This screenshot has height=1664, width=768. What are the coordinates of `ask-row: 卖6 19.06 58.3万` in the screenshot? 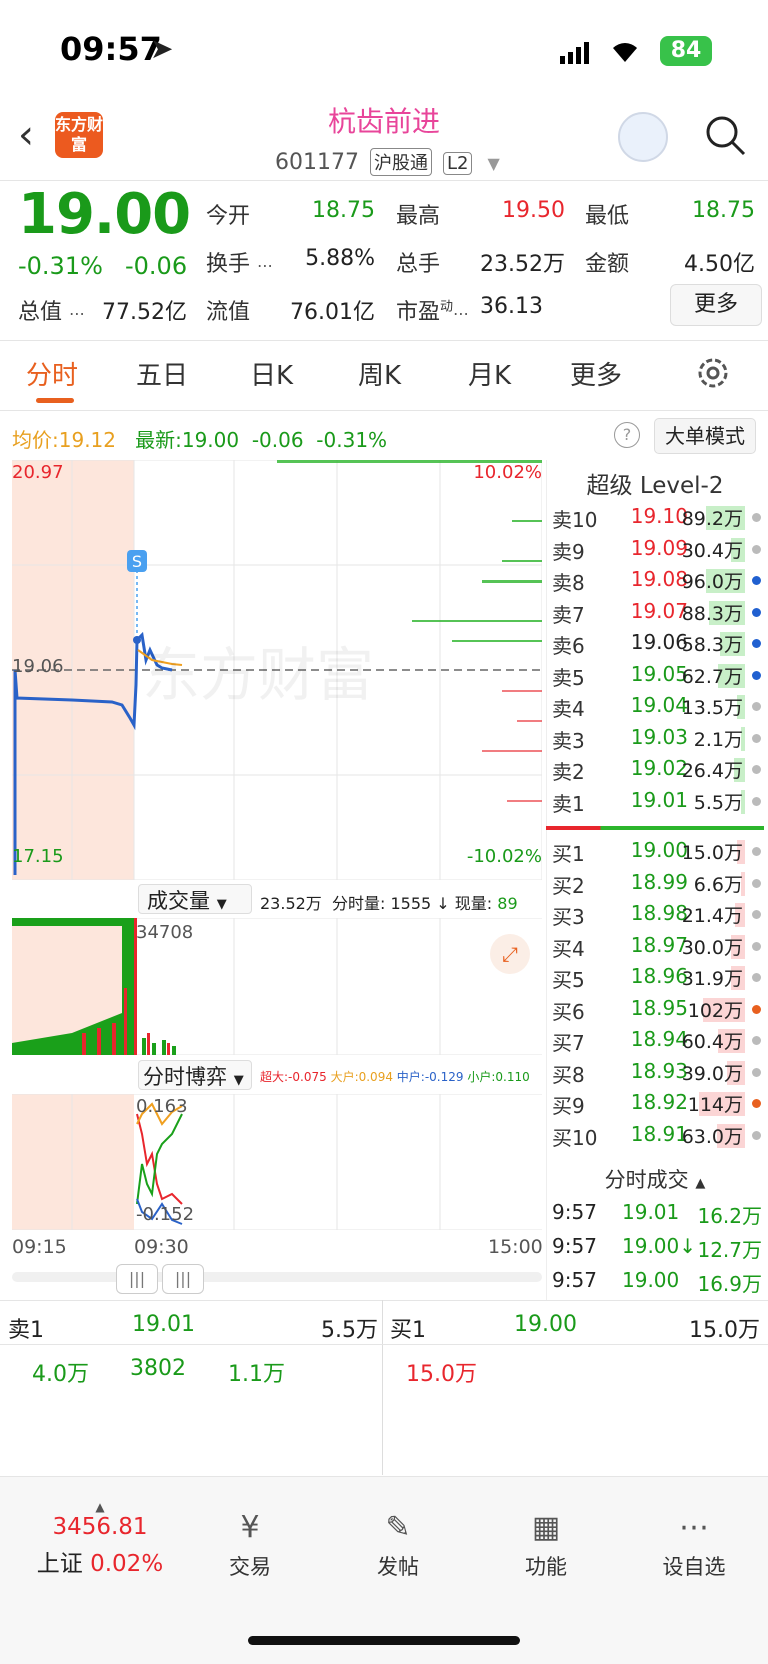 It's located at (657, 643).